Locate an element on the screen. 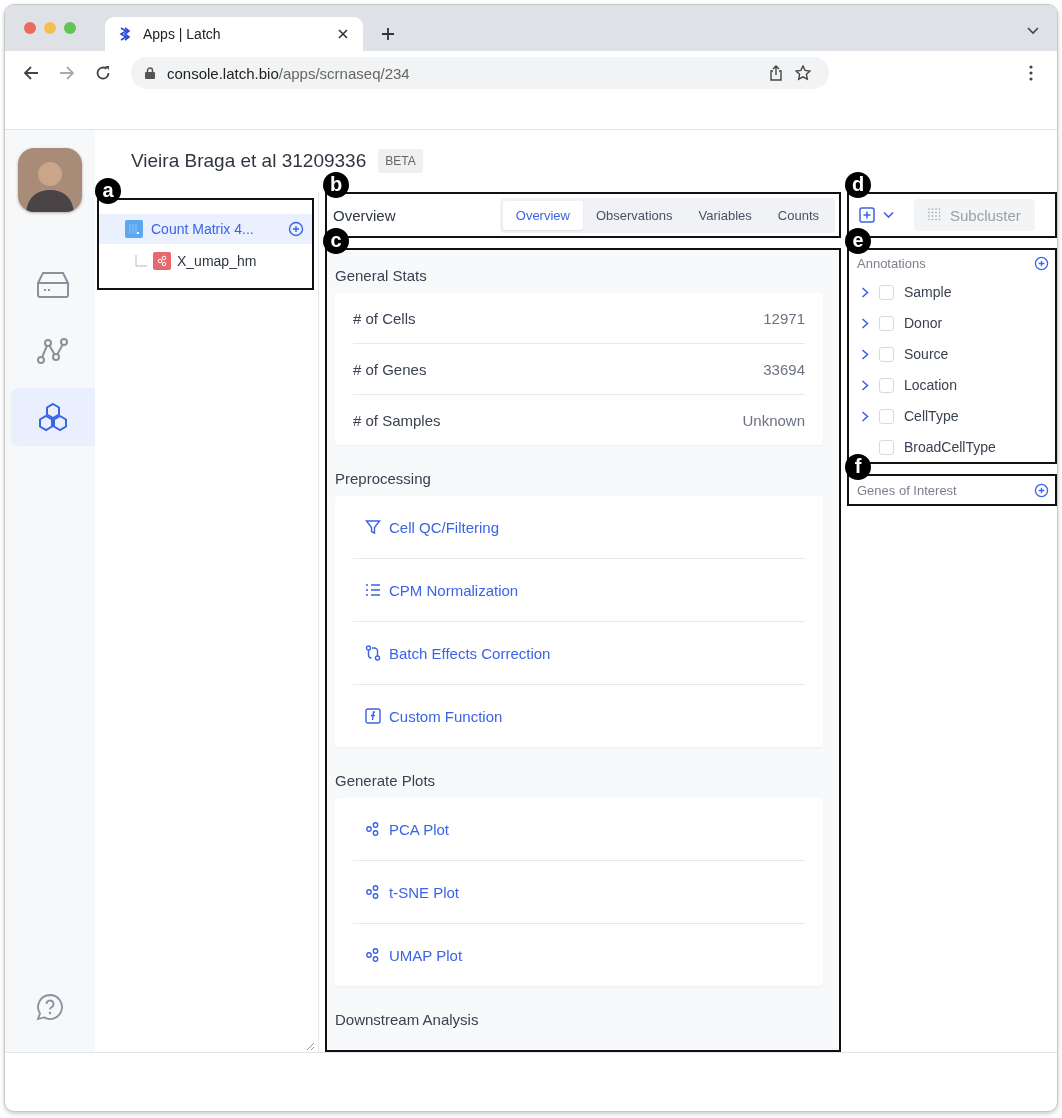  url-path: /apps/scrnaseq/234 is located at coordinates (344, 73).